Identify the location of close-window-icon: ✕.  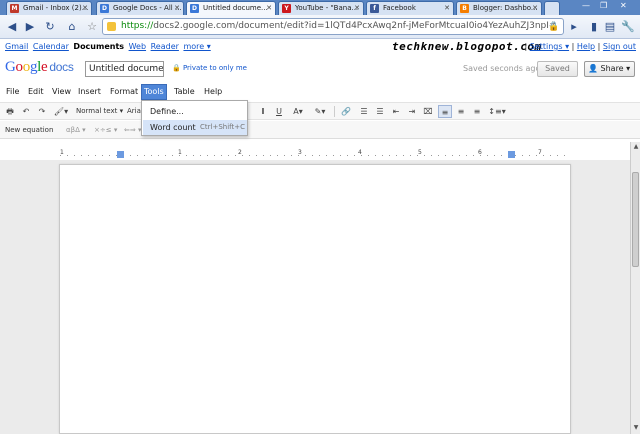
(623, 6).